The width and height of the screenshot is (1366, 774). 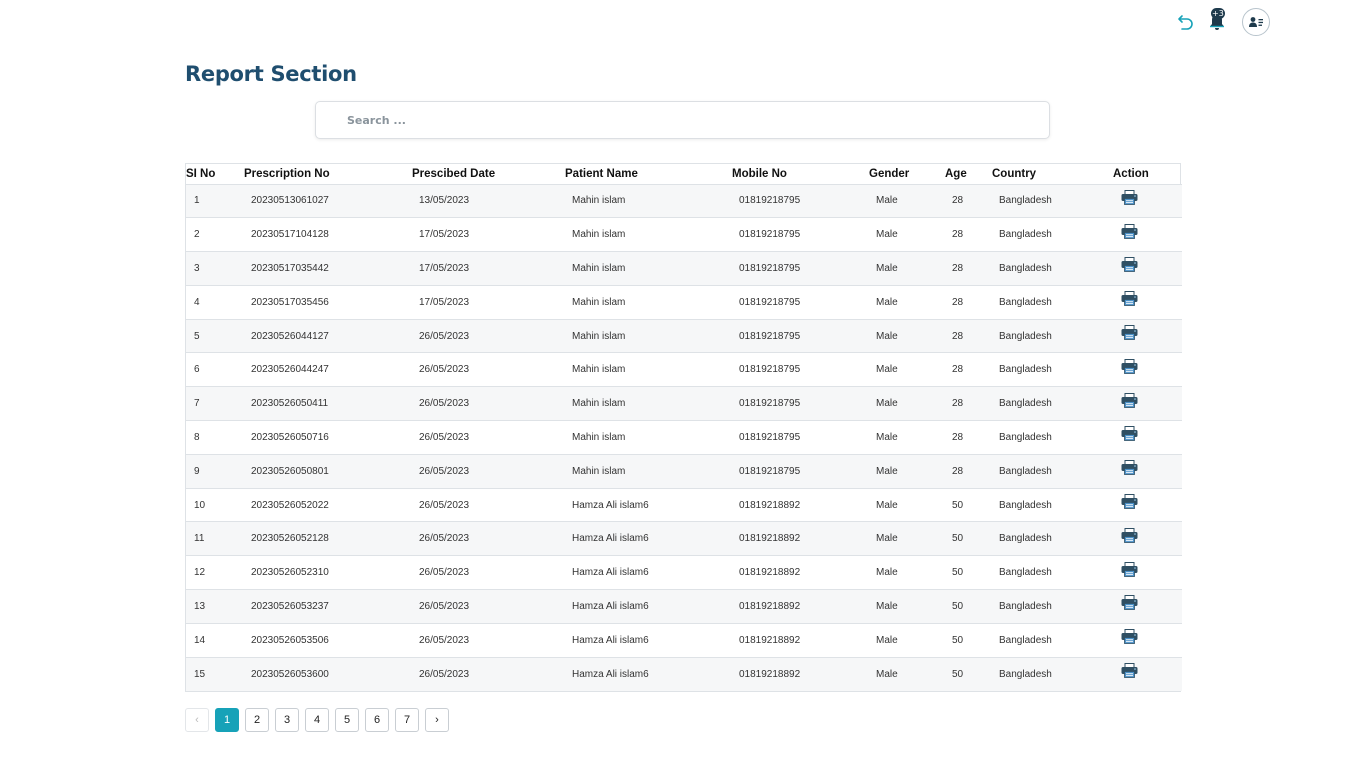 What do you see at coordinates (257, 720) in the screenshot?
I see `page-button-2: 2` at bounding box center [257, 720].